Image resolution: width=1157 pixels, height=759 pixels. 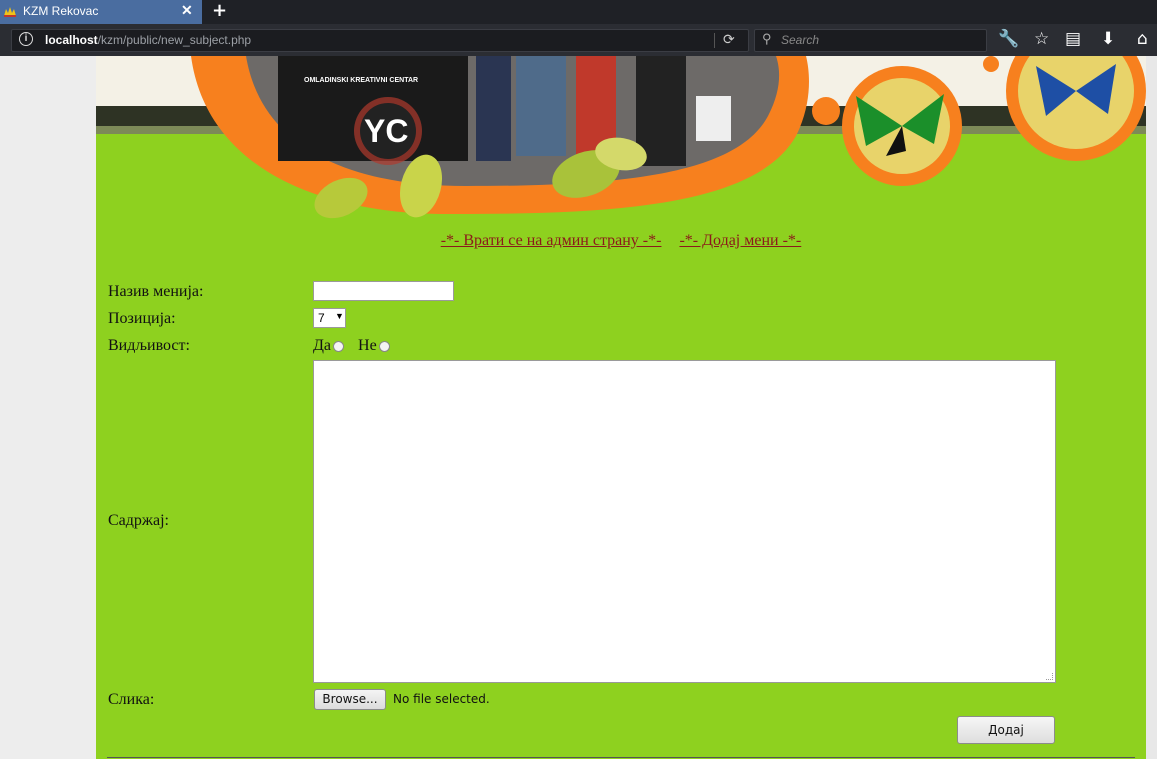 What do you see at coordinates (156, 291) in the screenshot?
I see `menu-name-label: Назив менија:` at bounding box center [156, 291].